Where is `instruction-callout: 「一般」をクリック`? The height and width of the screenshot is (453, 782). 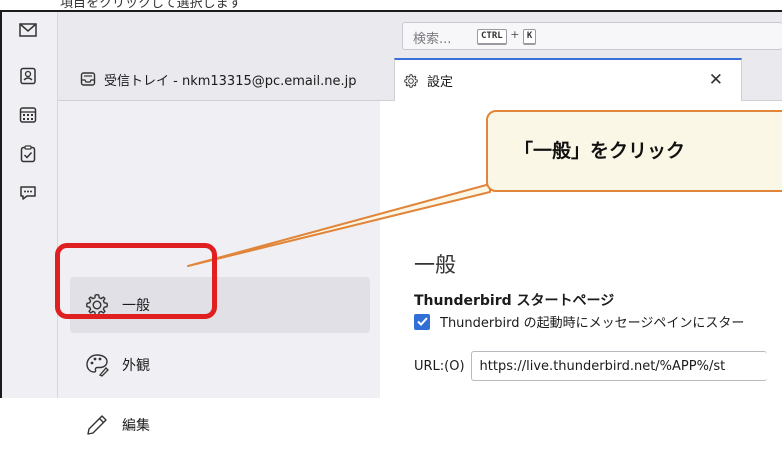 instruction-callout: 「一般」をクリック is located at coordinates (634, 151).